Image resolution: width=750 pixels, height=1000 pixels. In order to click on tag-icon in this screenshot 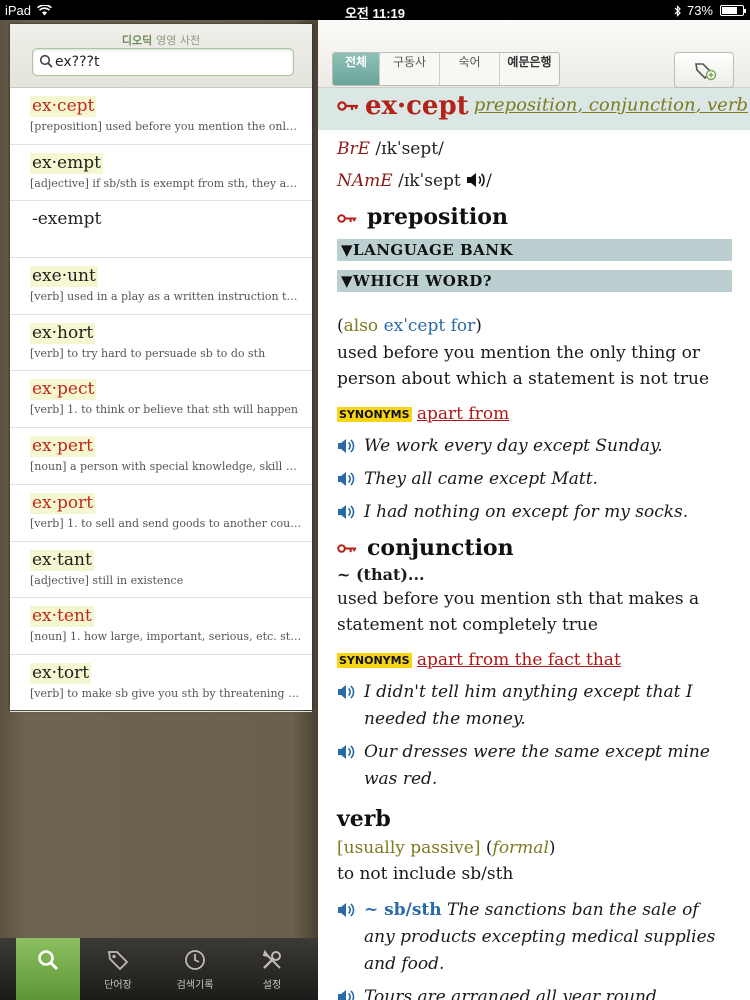, I will do `click(118, 961)`.